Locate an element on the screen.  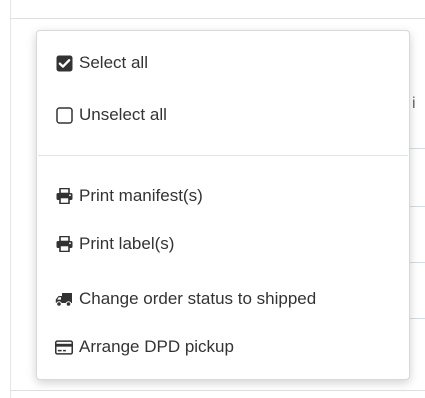
menu-item-label: Unselect all is located at coordinates (123, 114).